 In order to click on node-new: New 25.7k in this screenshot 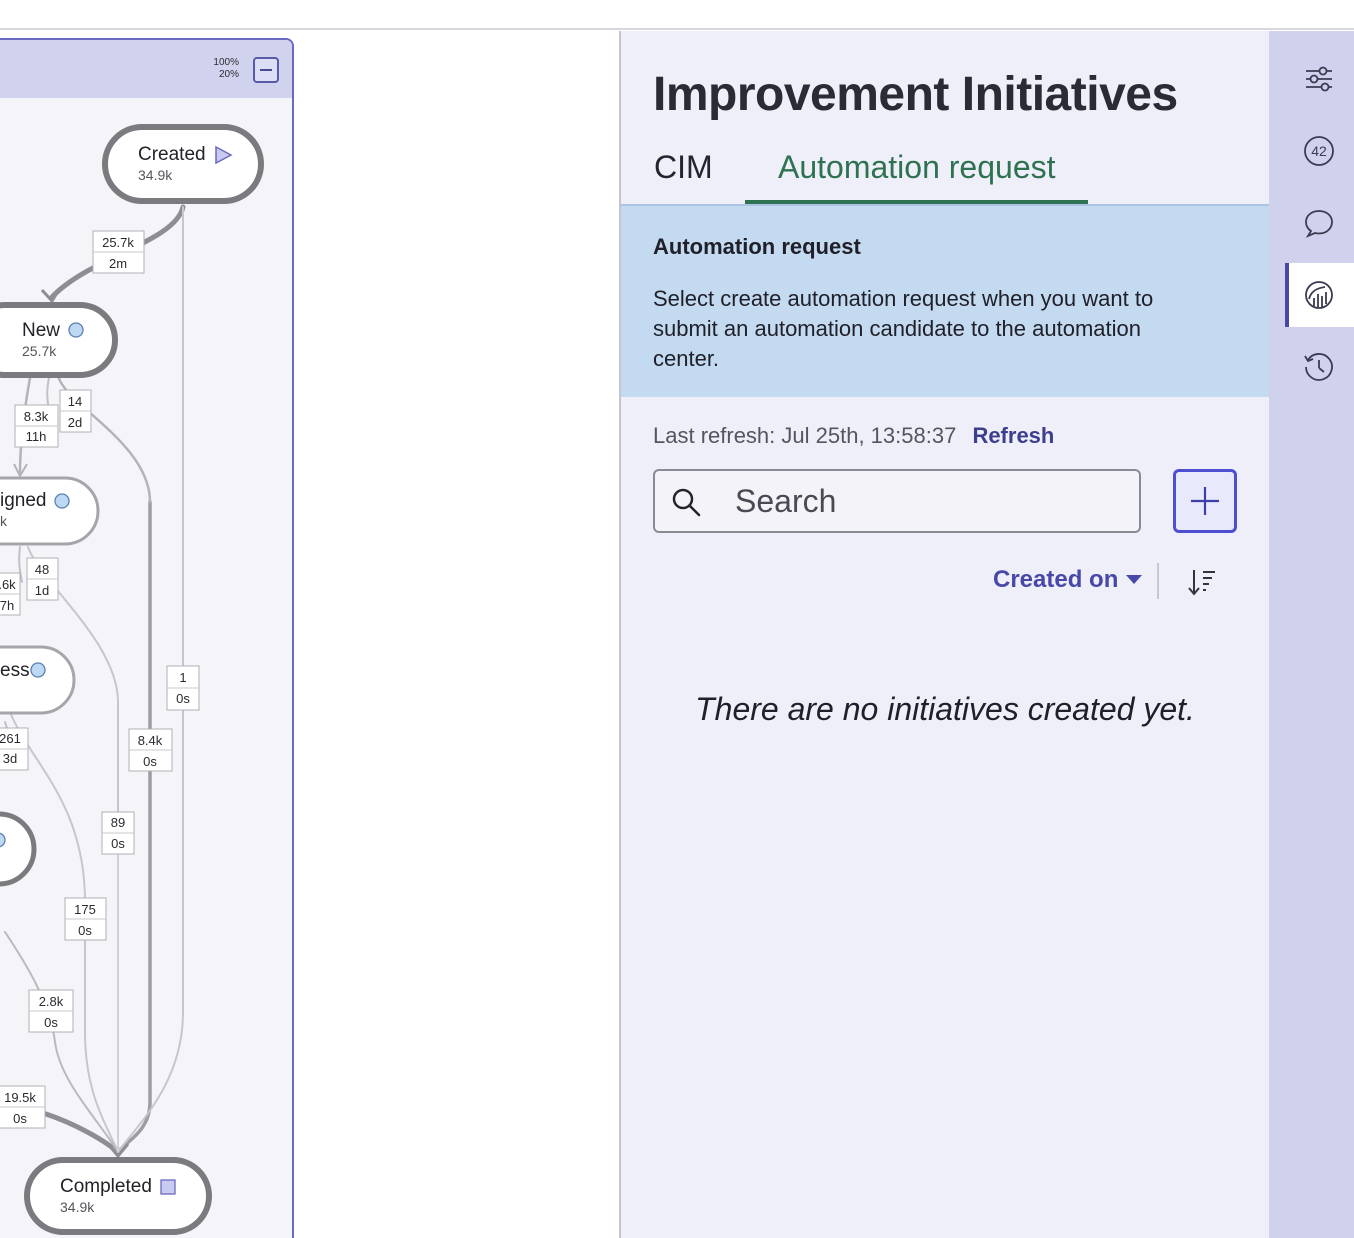, I will do `click(59, 340)`.